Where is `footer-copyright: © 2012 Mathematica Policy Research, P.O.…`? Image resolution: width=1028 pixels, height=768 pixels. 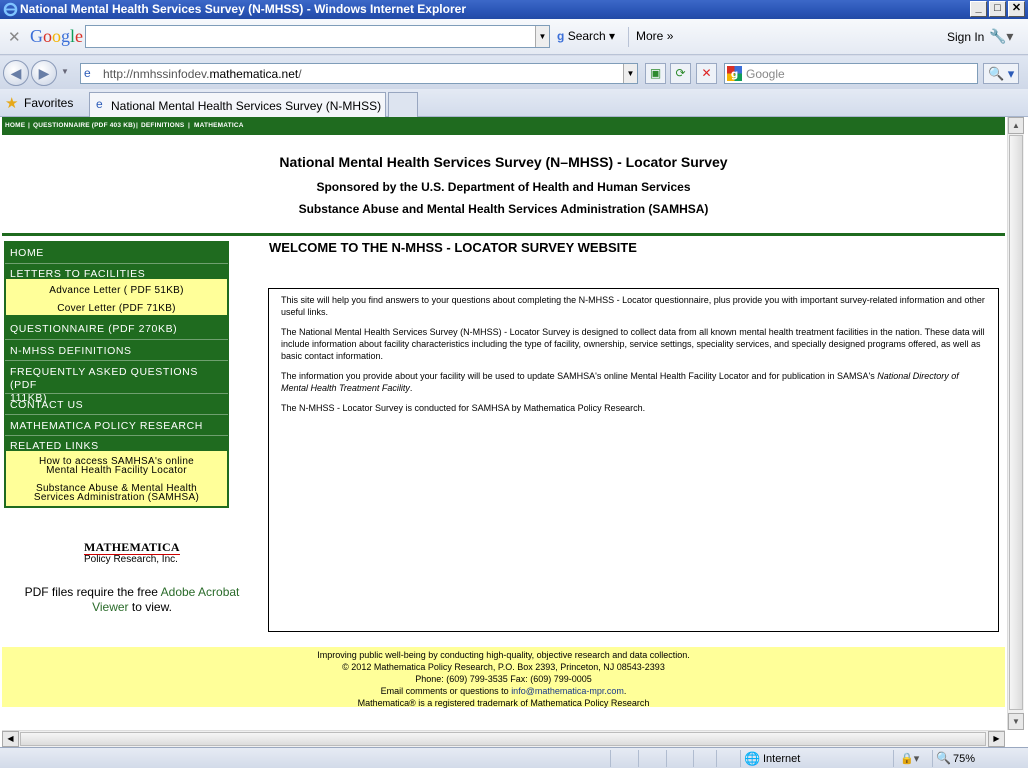
footer-copyright: © 2012 Mathematica Policy Research, P.O.… is located at coordinates (503, 667).